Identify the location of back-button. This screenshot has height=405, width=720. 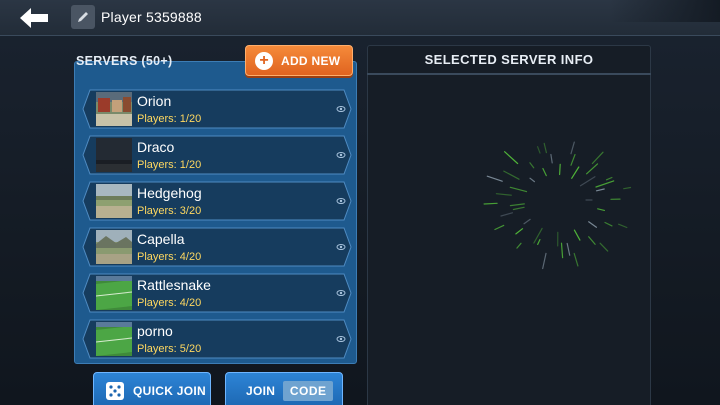
(34, 18).